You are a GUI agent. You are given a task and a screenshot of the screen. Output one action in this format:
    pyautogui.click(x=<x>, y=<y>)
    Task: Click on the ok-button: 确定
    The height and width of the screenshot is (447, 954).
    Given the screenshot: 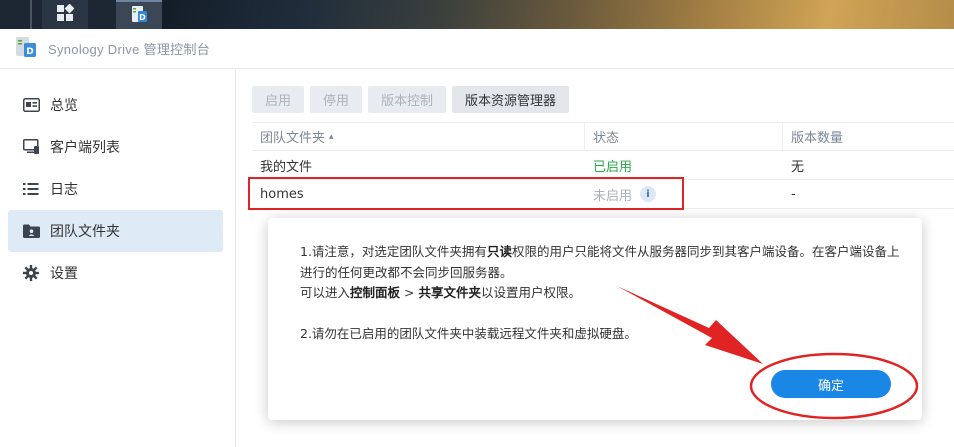 What is the action you would take?
    pyautogui.click(x=831, y=384)
    